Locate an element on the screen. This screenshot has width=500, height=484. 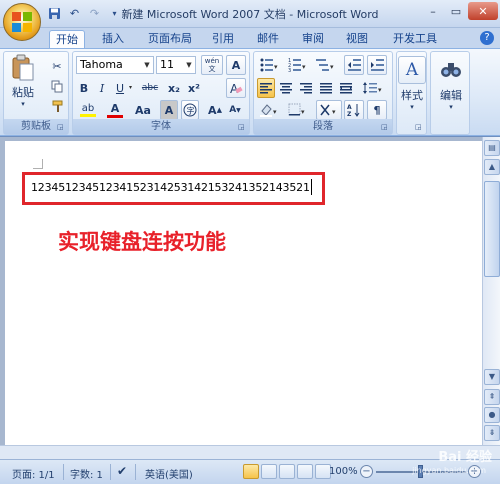
office-logo-icon is located at coordinates (22, 22).